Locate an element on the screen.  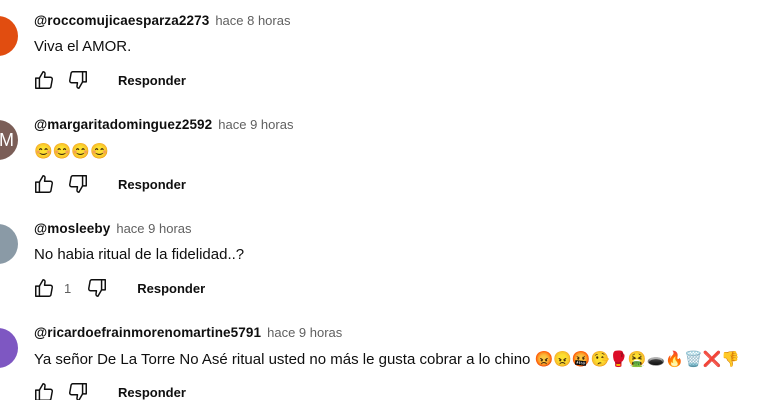
comment-header: @mosleeby hace 9 horas is located at coordinates (113, 228).